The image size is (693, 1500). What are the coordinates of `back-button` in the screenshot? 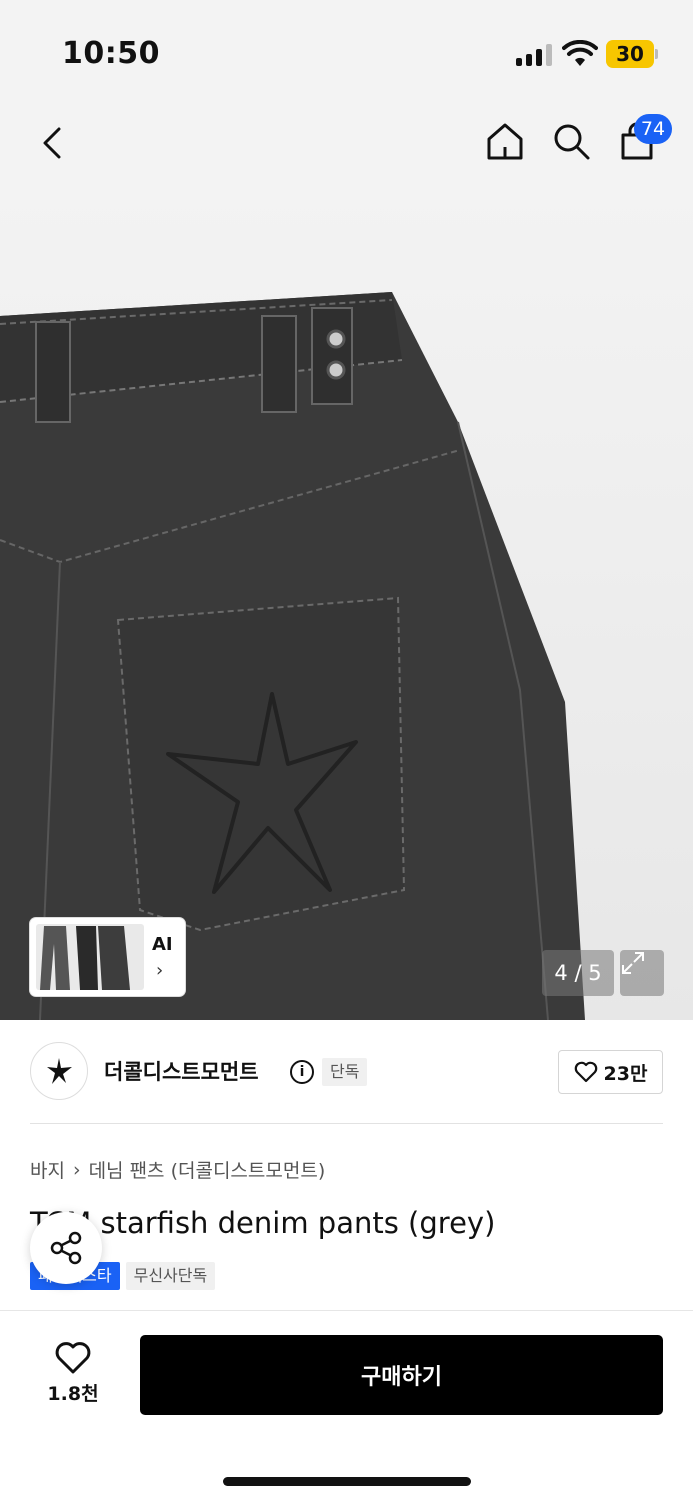 It's located at (53, 143).